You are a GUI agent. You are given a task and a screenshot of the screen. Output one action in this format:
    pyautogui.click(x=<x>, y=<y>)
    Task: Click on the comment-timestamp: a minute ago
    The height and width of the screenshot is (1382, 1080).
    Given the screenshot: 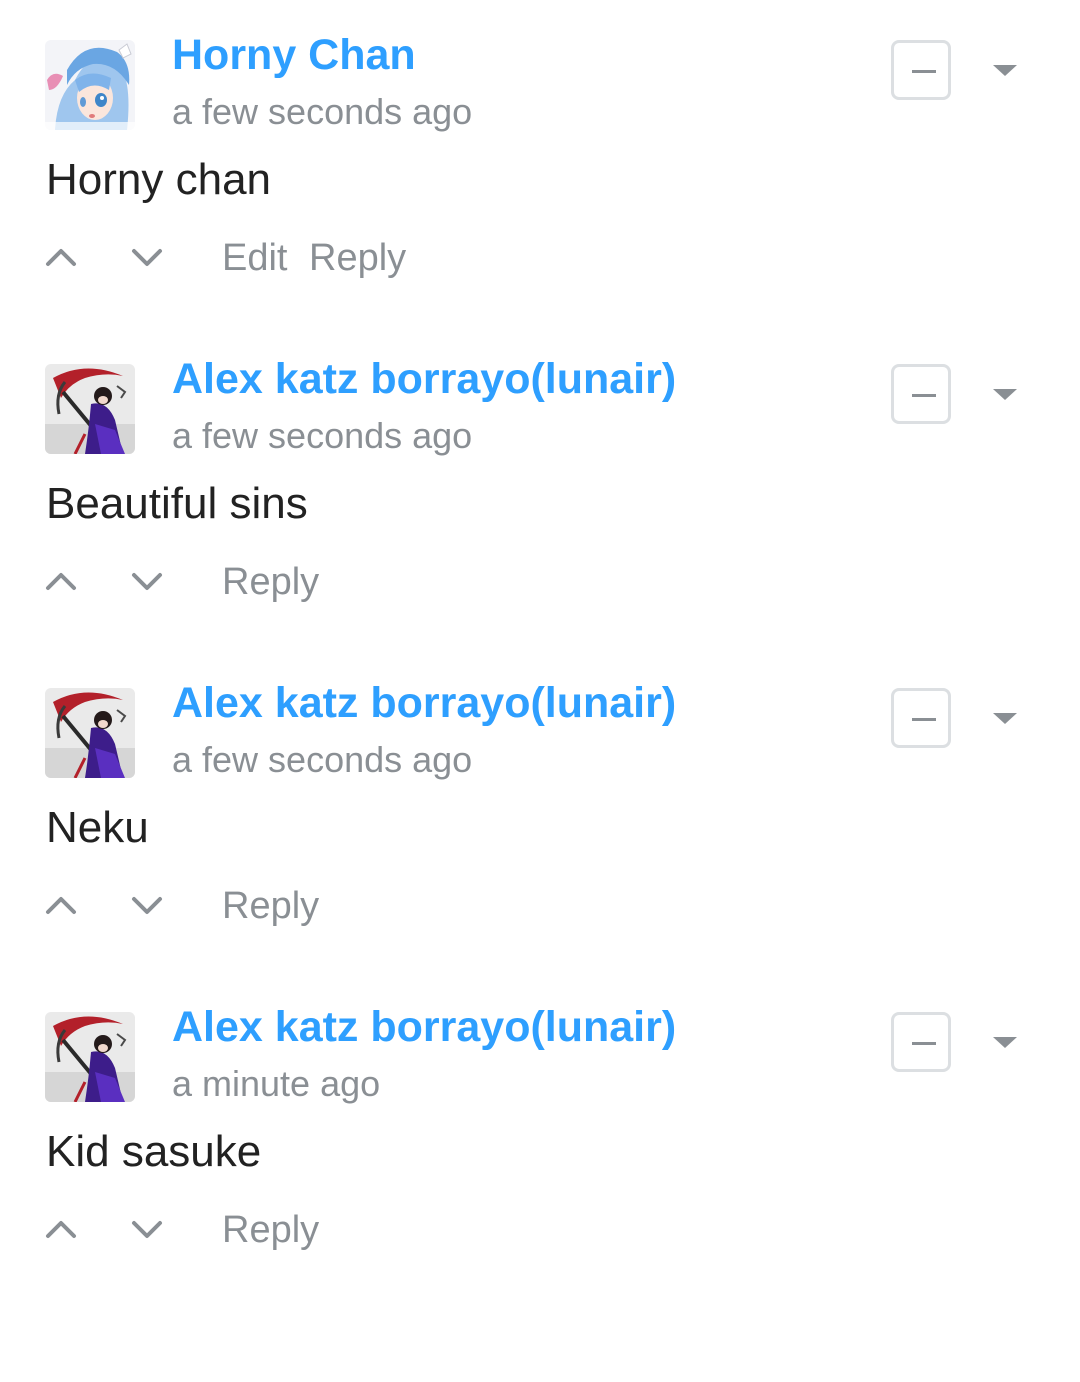 What is the action you would take?
    pyautogui.click(x=276, y=1084)
    